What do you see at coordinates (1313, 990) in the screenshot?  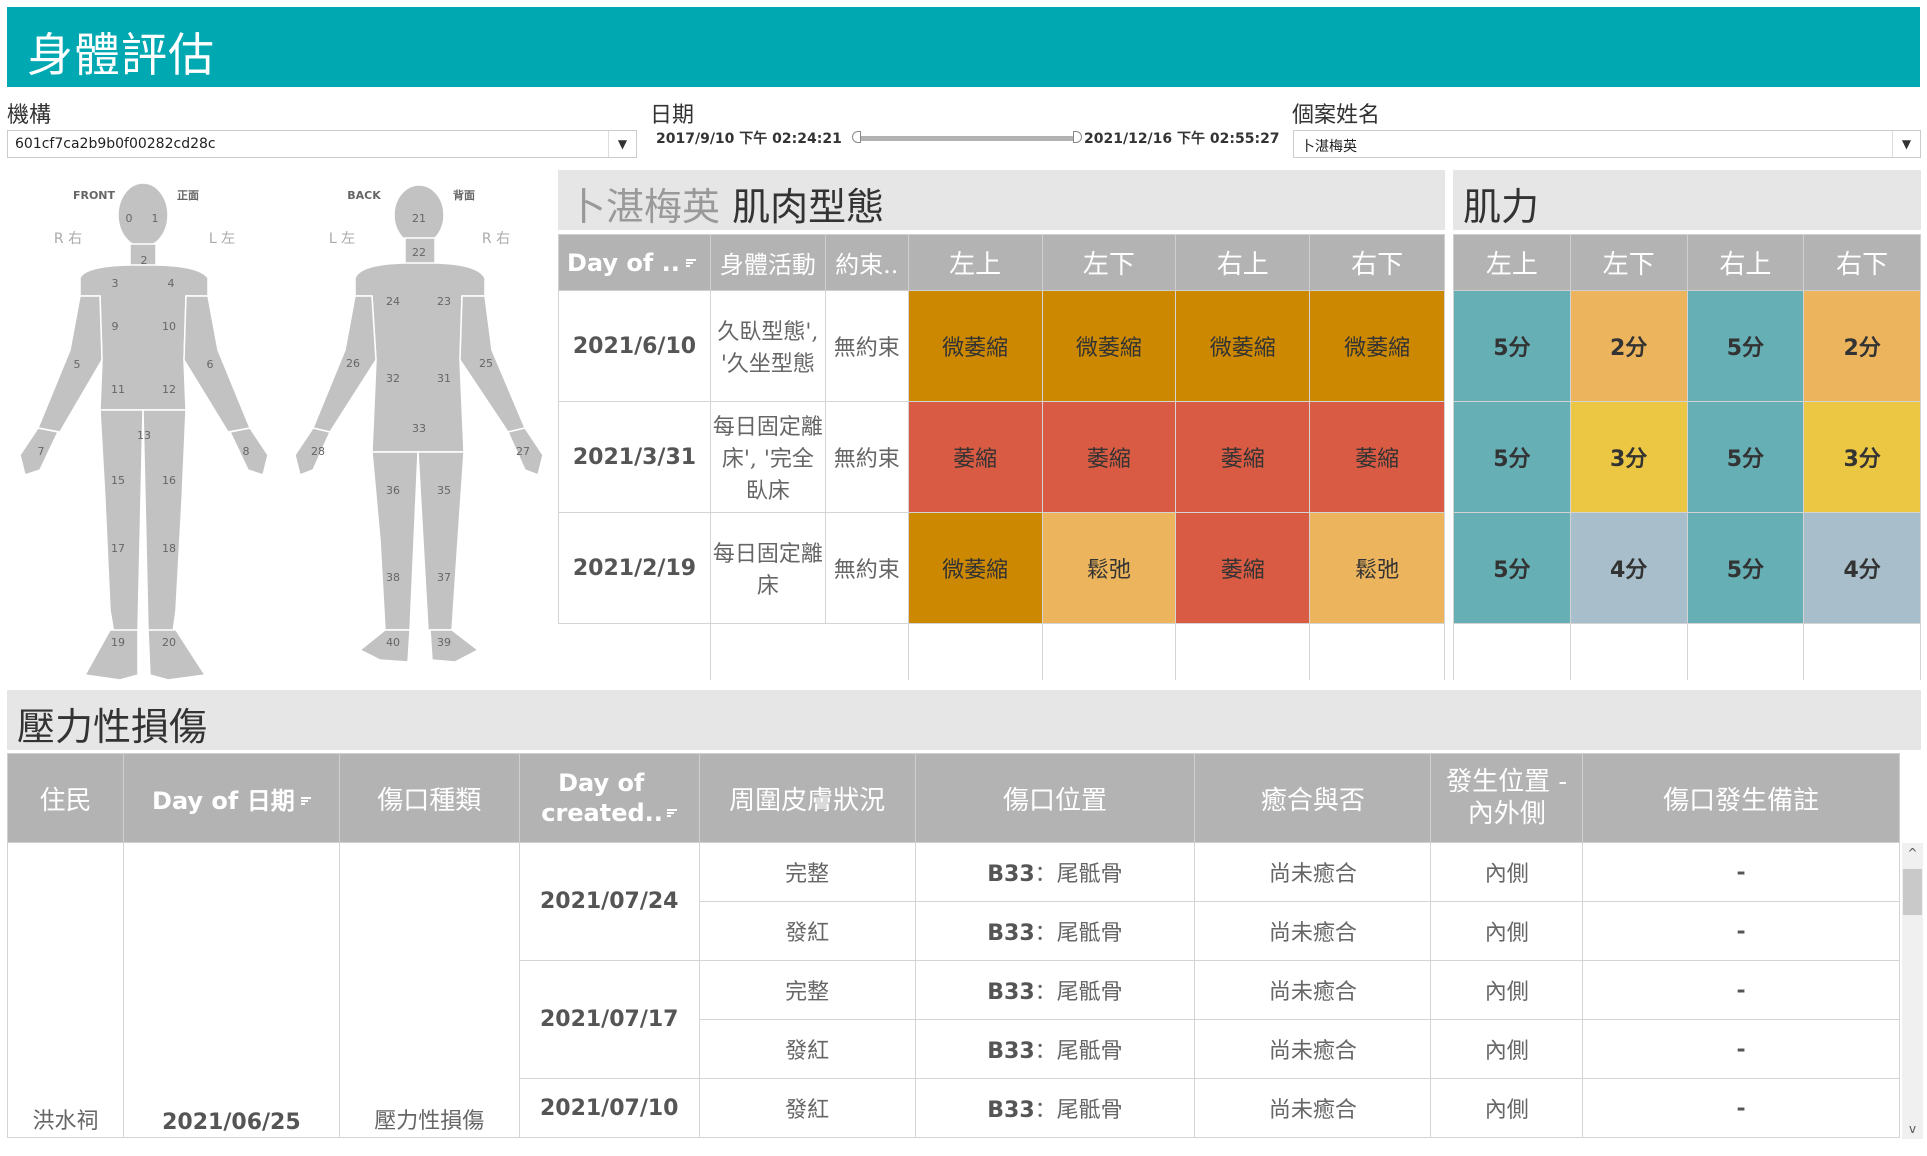 I see `cell-healed: 尚未癒合` at bounding box center [1313, 990].